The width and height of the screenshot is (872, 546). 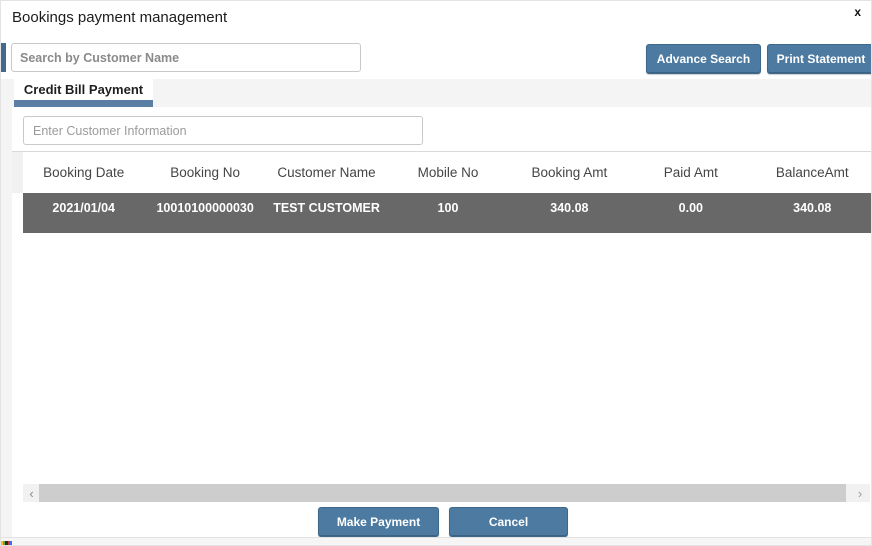 I want to click on tab-strip: Credit Bill Payment, so click(x=436, y=93).